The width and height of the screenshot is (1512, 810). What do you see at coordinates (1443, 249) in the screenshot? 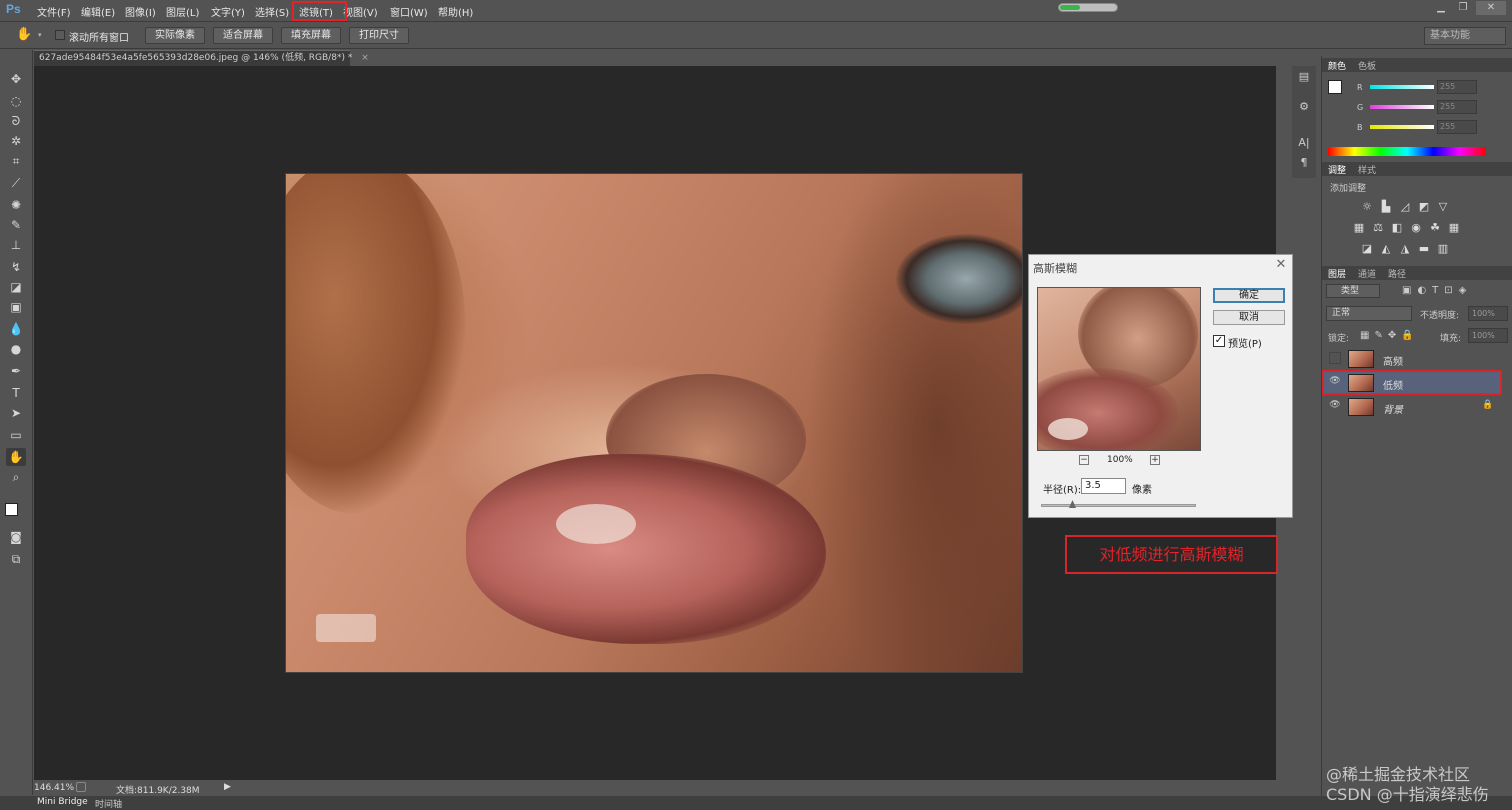
I see `selective-color-icon: ▥` at bounding box center [1443, 249].